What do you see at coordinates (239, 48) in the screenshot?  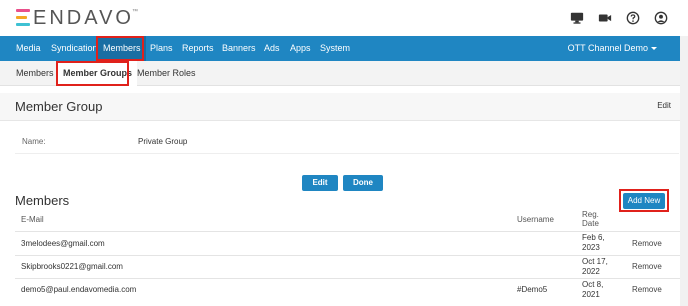 I see `nav-item-banners: Banners` at bounding box center [239, 48].